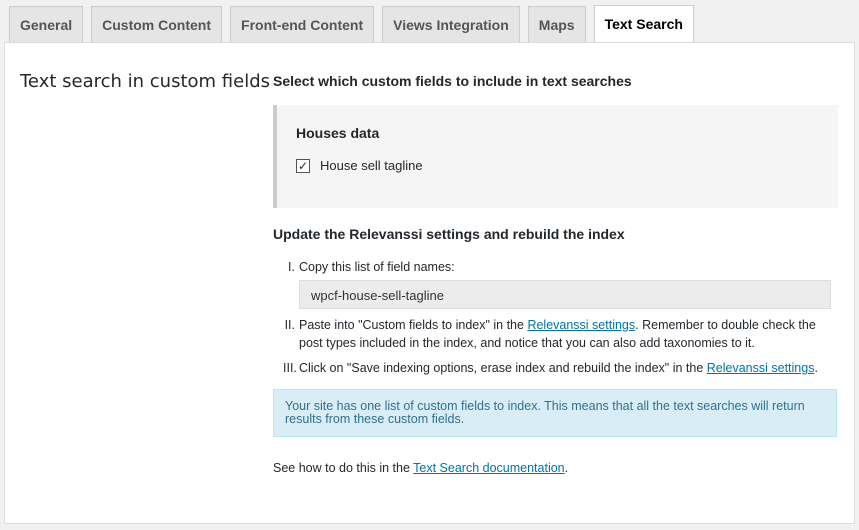 This screenshot has height=530, width=859. I want to click on tab-custom-content: Custom Content, so click(157, 24).